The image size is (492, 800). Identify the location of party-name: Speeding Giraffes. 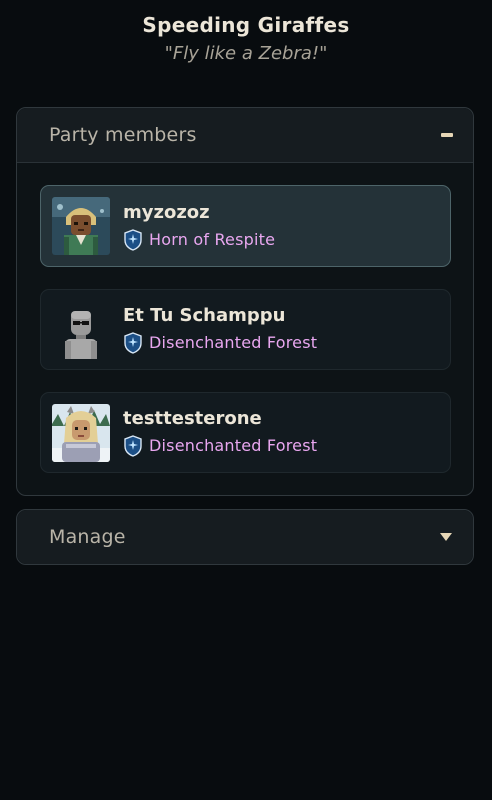
(246, 25).